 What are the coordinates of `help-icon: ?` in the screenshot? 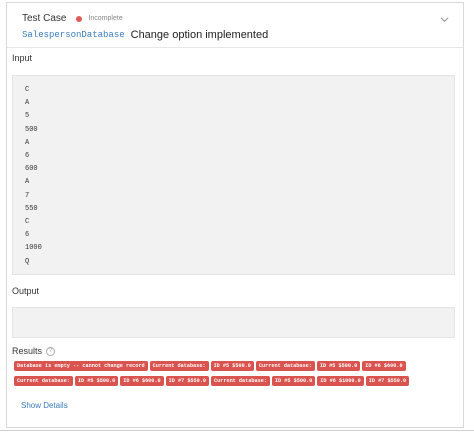 It's located at (51, 352).